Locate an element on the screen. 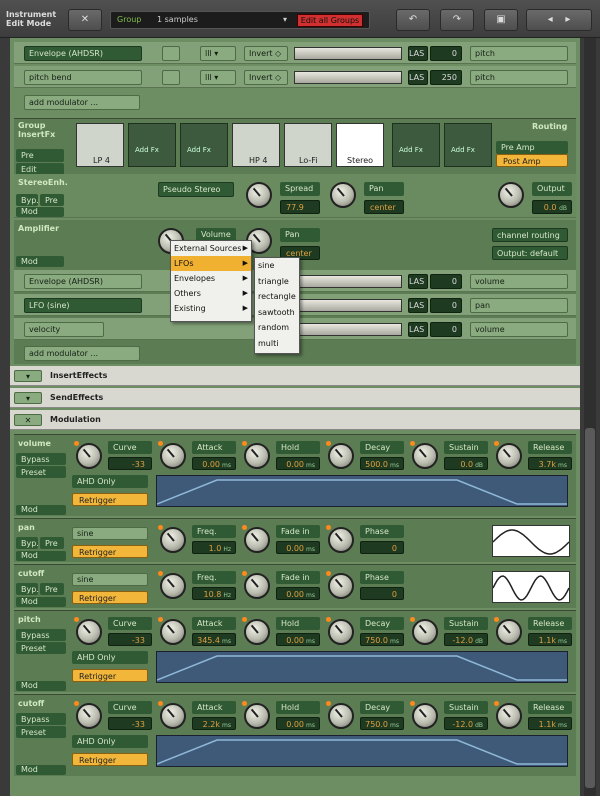  chevron-down-icon: ▾ is located at coordinates (28, 398).